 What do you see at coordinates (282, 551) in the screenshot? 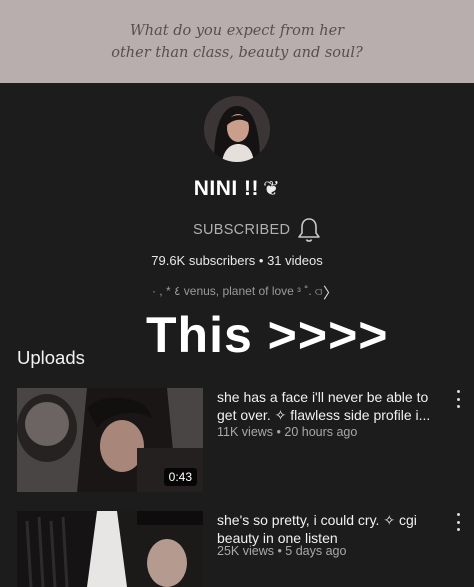
I see `video-meta: 25K views • 5 days ago` at bounding box center [282, 551].